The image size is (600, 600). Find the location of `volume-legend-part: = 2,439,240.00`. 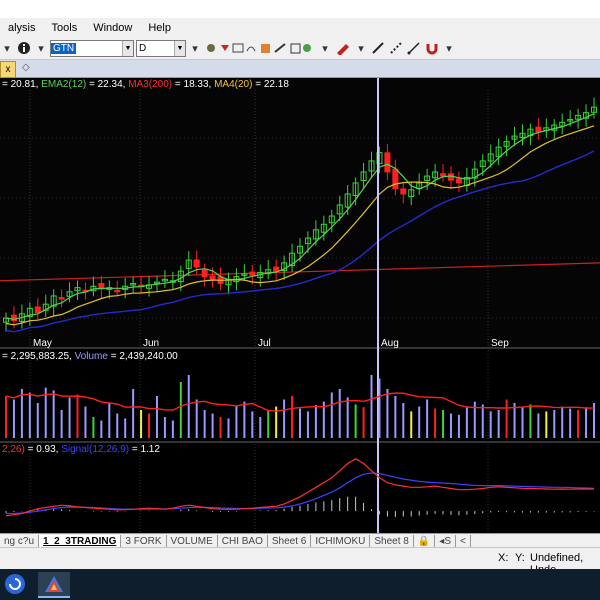

volume-legend-part: = 2,439,240.00 is located at coordinates (142, 356).